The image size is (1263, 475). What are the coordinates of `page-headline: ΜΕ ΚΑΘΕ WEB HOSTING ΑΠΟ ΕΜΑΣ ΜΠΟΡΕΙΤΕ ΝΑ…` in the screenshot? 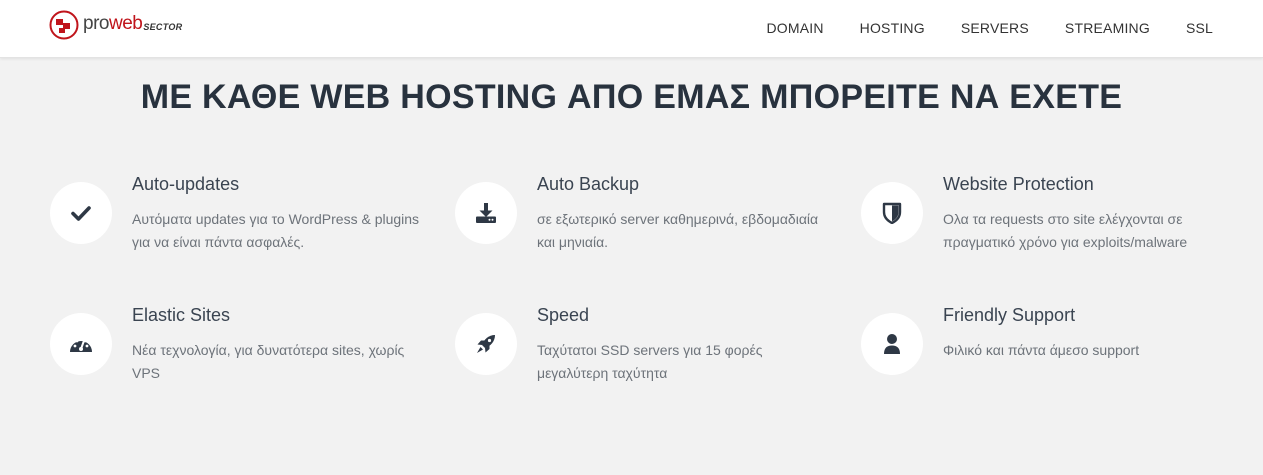 It's located at (631, 97).